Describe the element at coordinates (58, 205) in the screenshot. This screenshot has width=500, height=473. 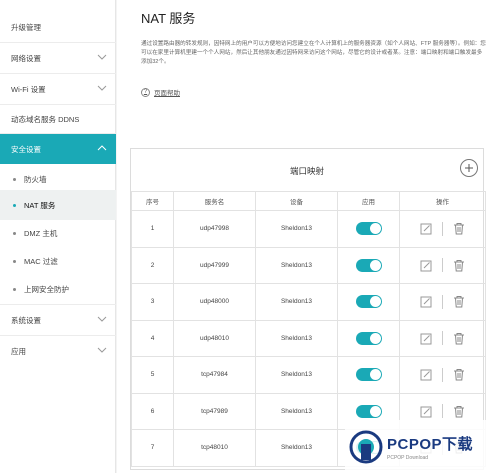
I see `sidebar-item-nat: NAT 服务` at that location.